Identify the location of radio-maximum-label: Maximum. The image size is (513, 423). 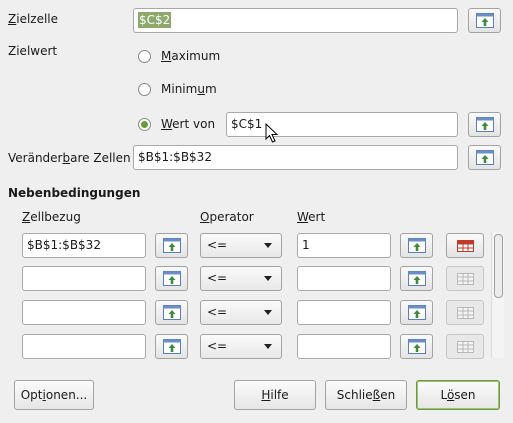
(190, 56).